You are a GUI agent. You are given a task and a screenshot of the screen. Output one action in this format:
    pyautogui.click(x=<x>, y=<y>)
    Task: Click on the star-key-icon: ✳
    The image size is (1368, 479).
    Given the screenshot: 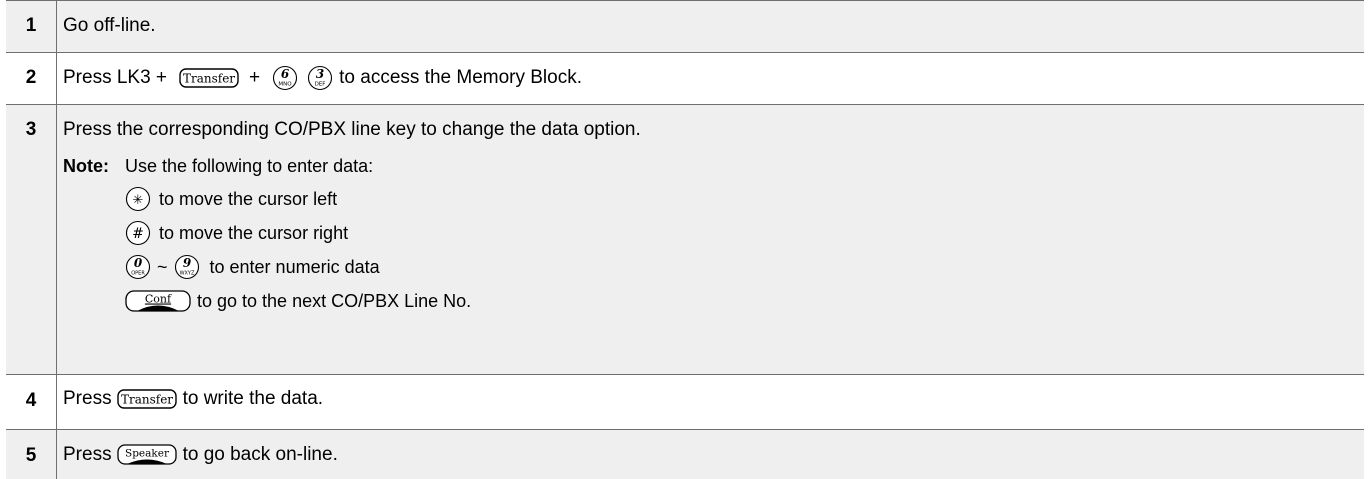 What is the action you would take?
    pyautogui.click(x=138, y=199)
    